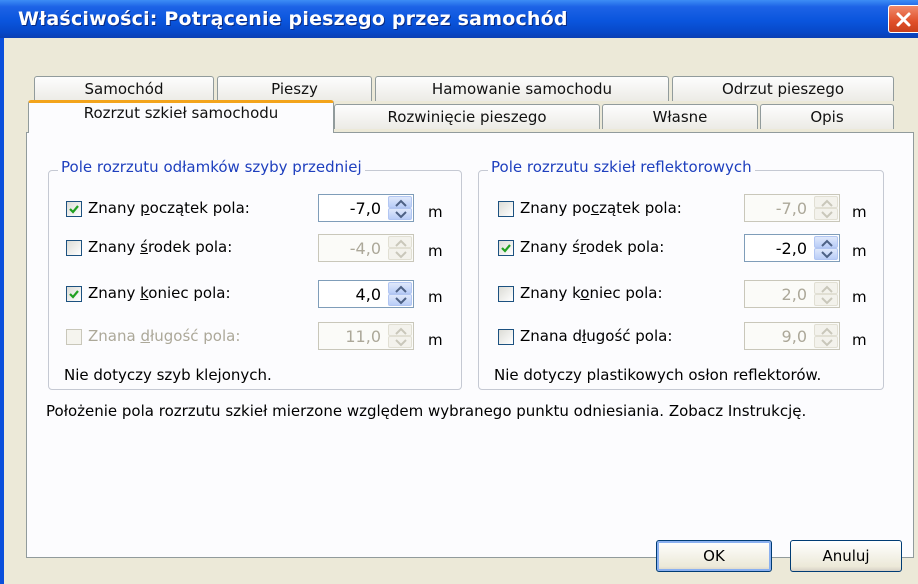 The image size is (918, 584). I want to click on windshield-middle-value: -4,0, so click(365, 248).